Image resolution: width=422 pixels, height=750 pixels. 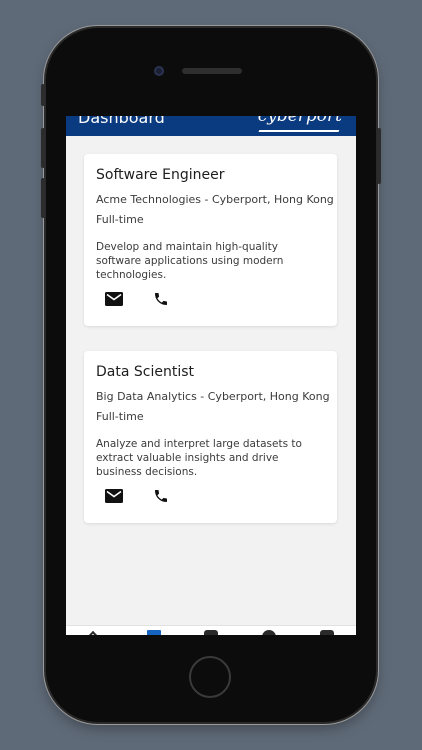 I want to click on calendar-icon, so click(x=211, y=632).